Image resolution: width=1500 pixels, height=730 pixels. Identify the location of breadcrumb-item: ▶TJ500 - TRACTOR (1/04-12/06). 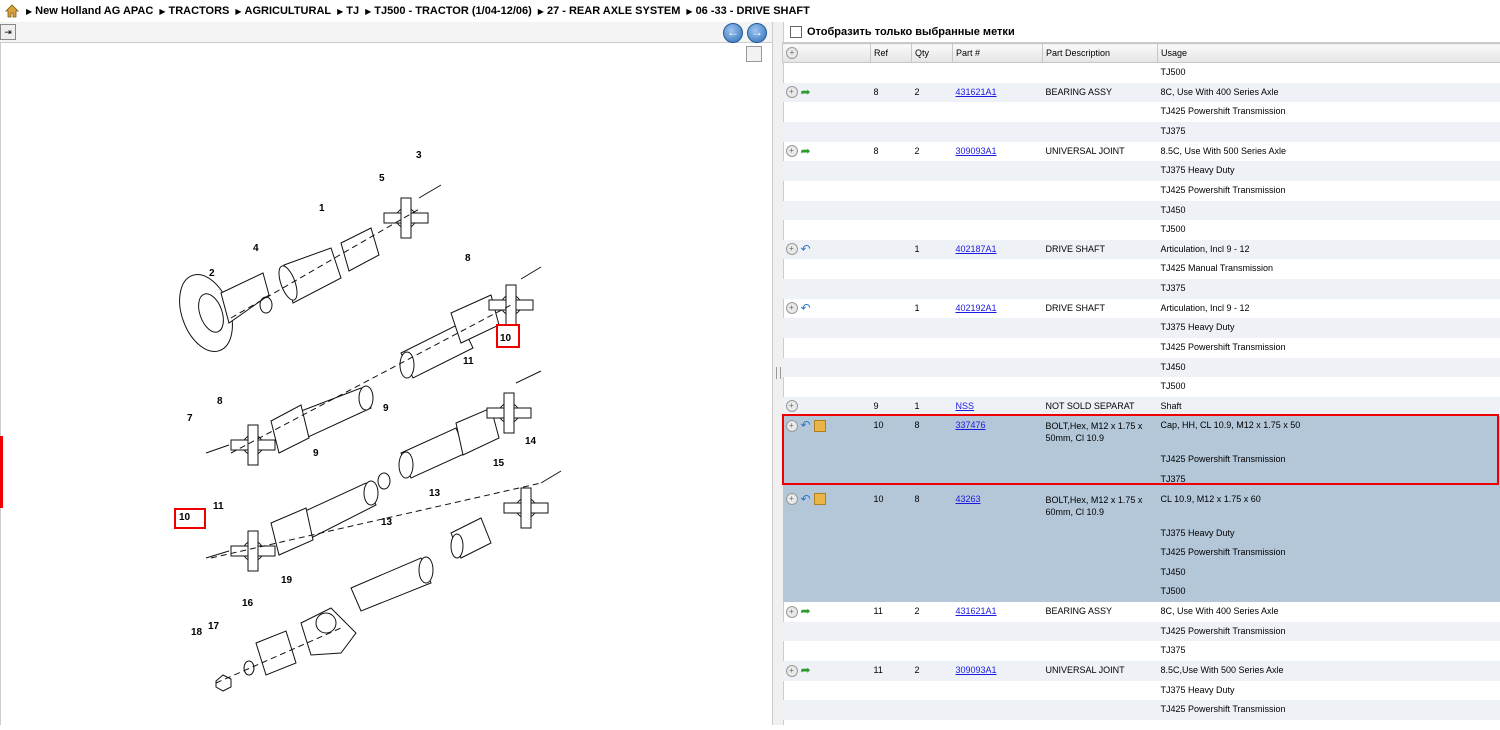
(448, 11).